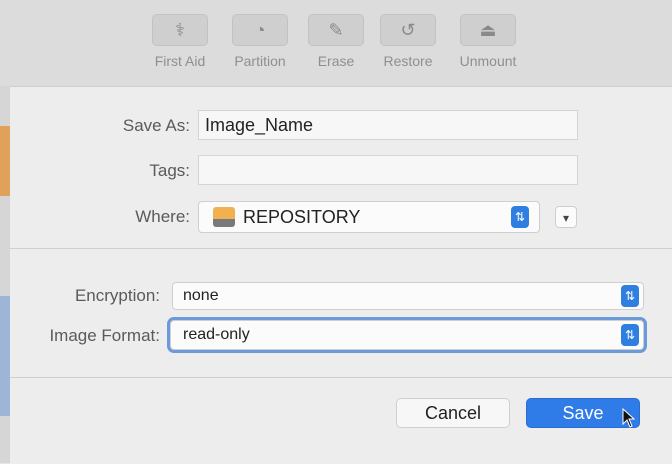 Image resolution: width=672 pixels, height=464 pixels. I want to click on unmount-label: Unmount, so click(488, 61).